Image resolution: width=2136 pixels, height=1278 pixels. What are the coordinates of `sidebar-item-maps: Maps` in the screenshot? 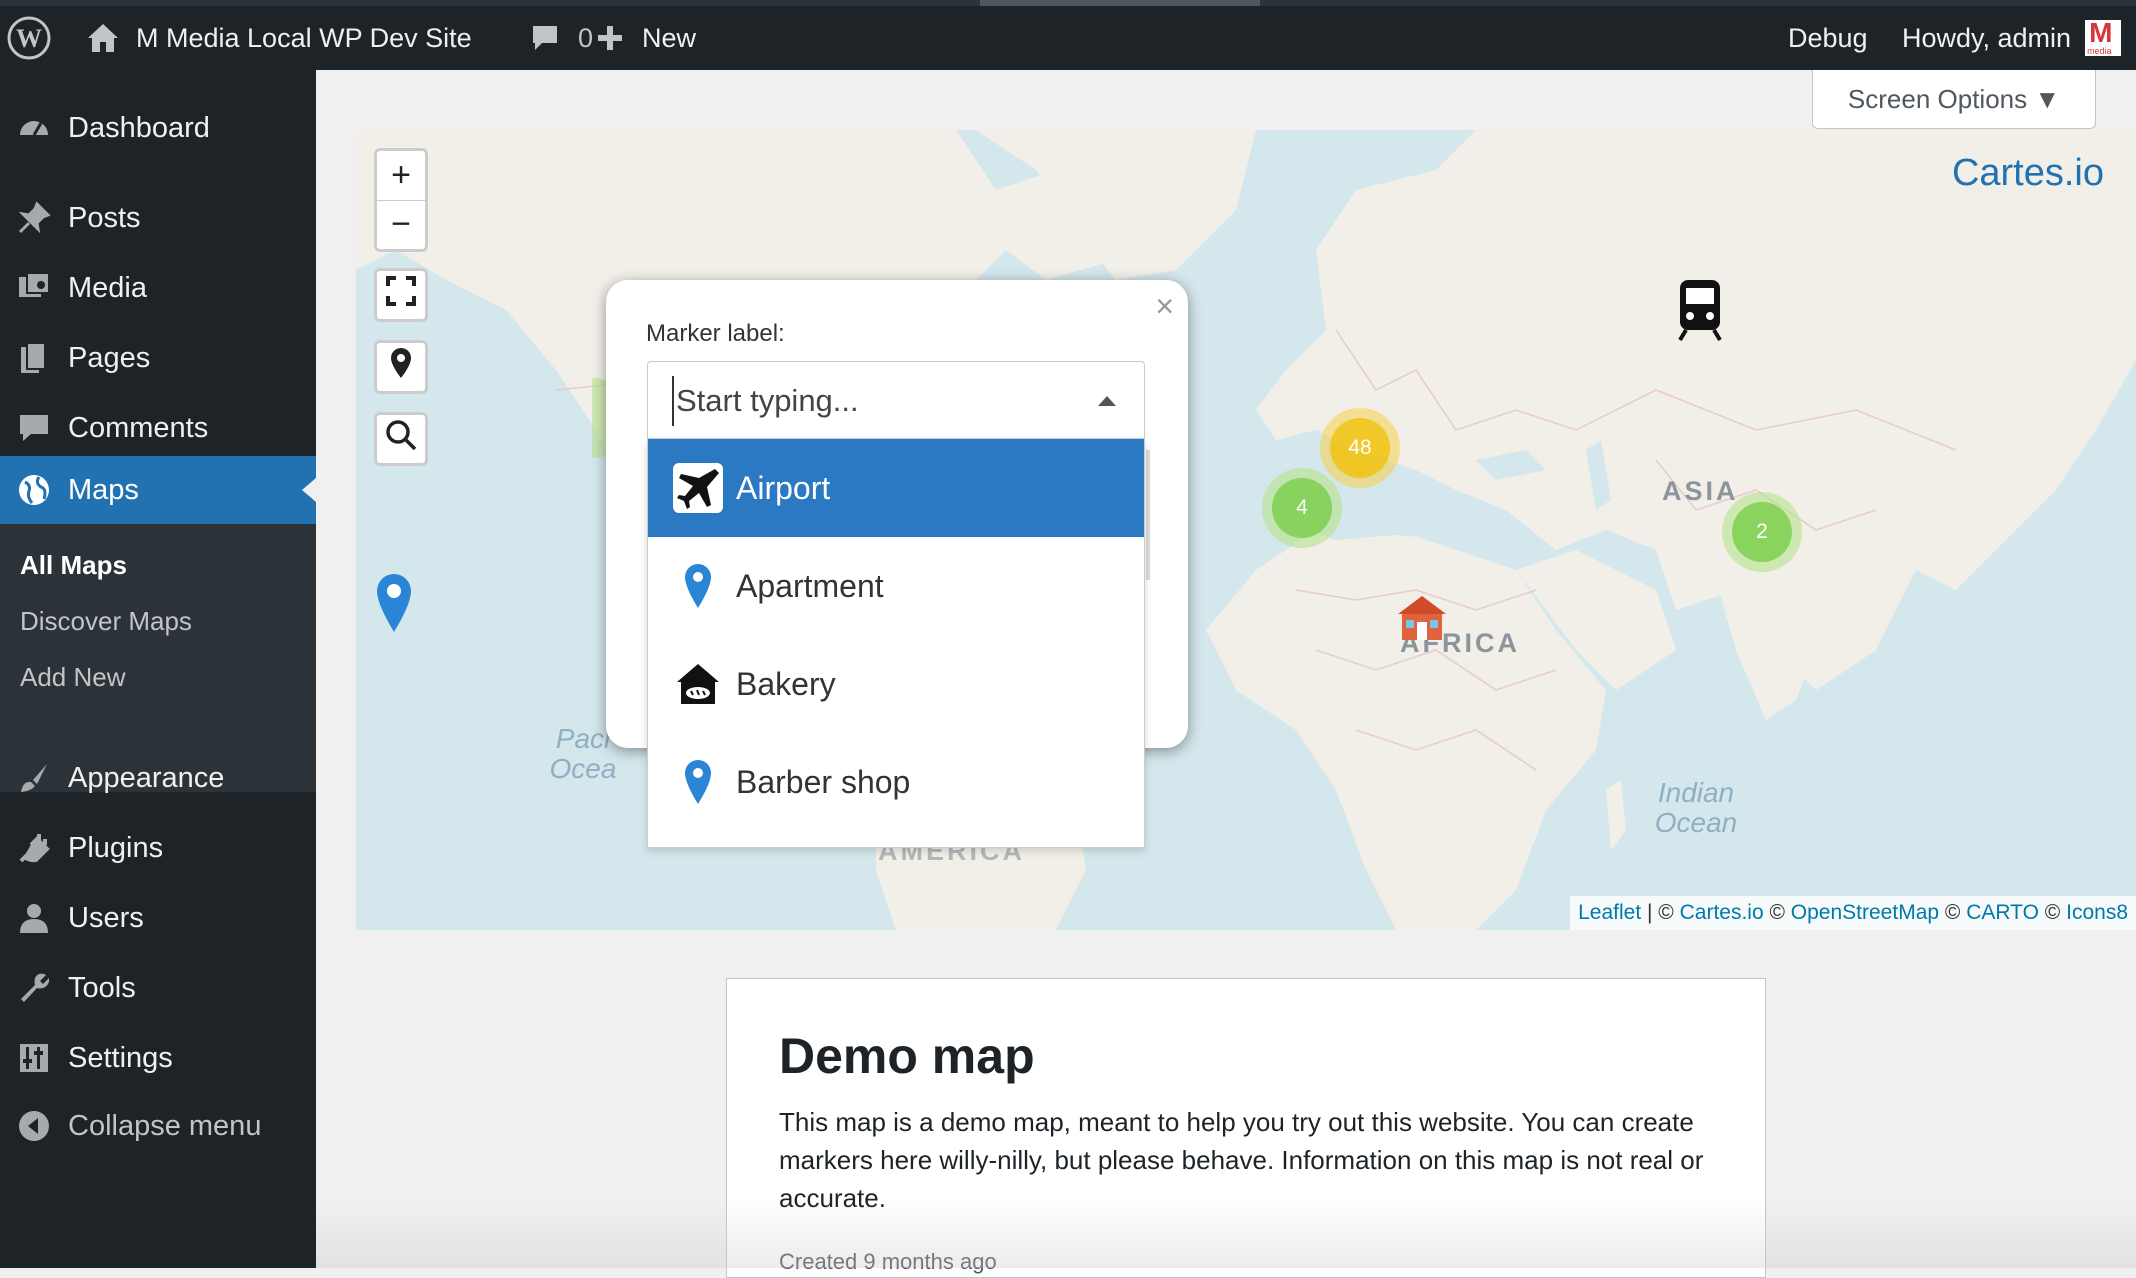 It's located at (158, 490).